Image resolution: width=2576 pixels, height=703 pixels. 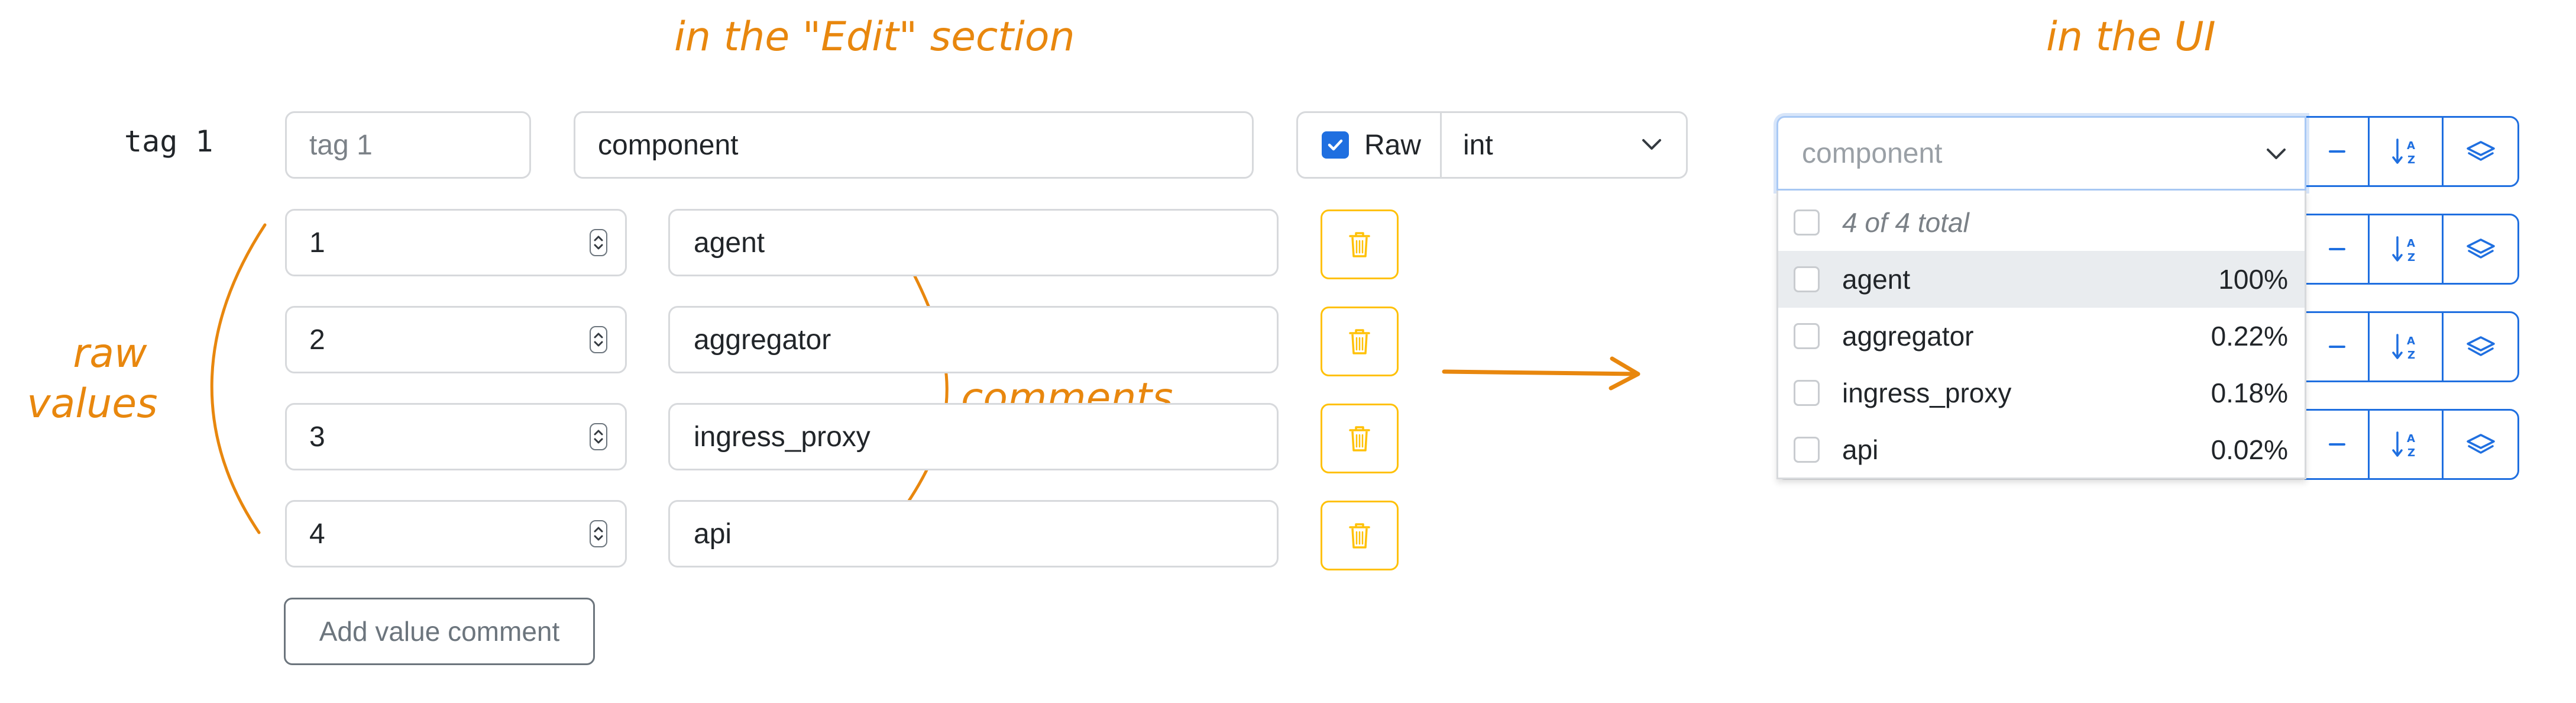 What do you see at coordinates (2249, 450) in the screenshot?
I see `option-percentage: 0.02%` at bounding box center [2249, 450].